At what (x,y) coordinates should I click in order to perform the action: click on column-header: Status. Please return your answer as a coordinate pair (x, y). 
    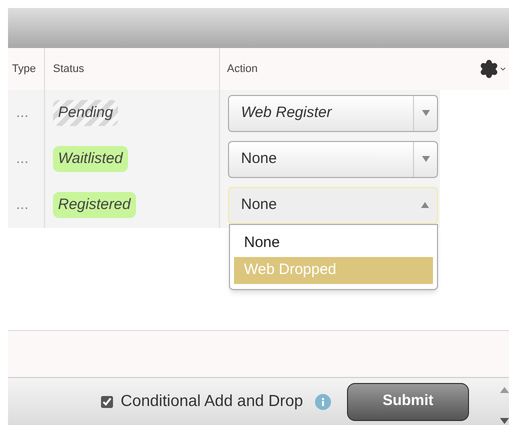
    Looking at the image, I should click on (68, 69).